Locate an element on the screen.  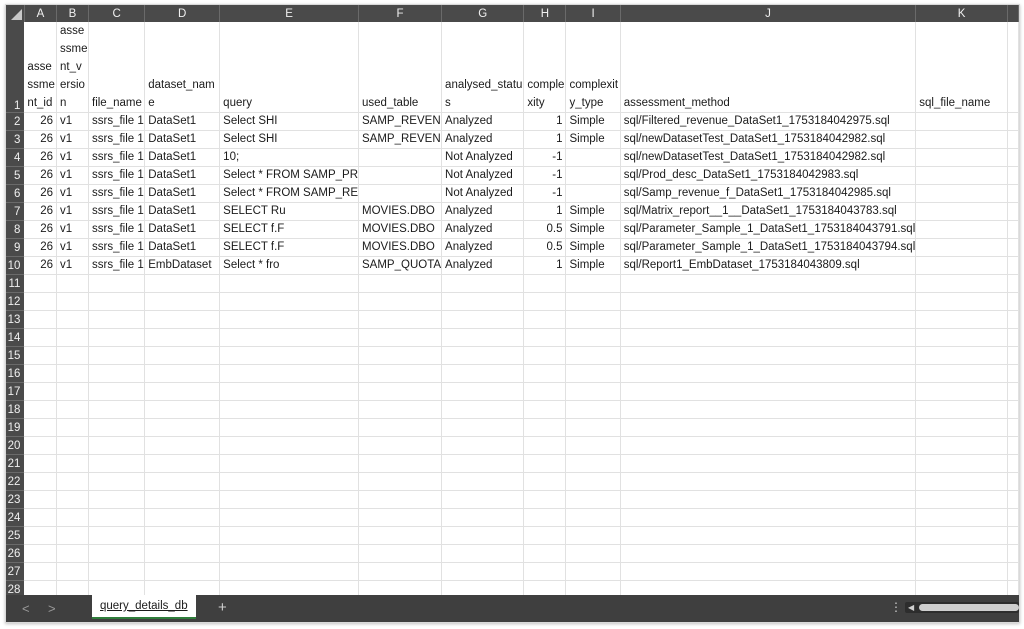
column-header-g: G is located at coordinates (483, 13).